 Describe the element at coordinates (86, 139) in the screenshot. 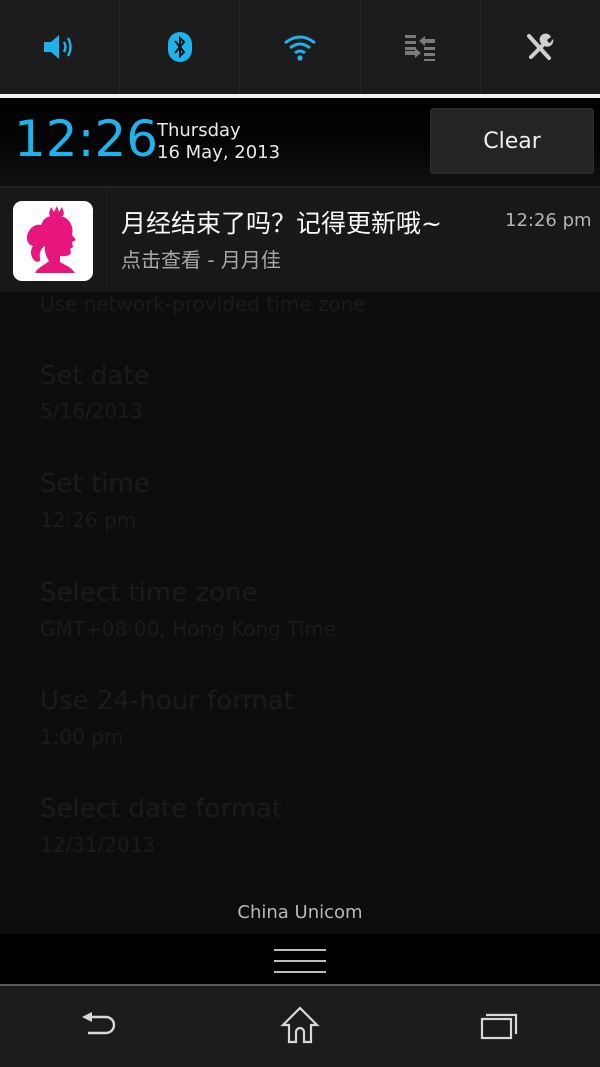

I see `clock: 12:26` at that location.